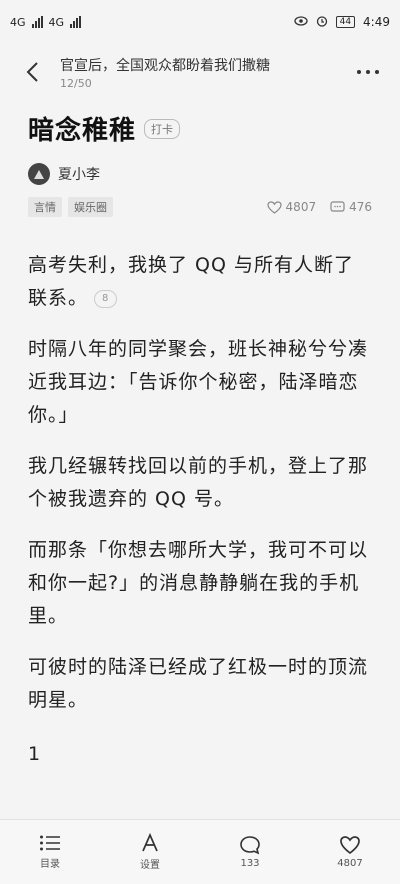  I want to click on collection-title: 官宣后，全国观众都盼着我们撒糖, so click(165, 65).